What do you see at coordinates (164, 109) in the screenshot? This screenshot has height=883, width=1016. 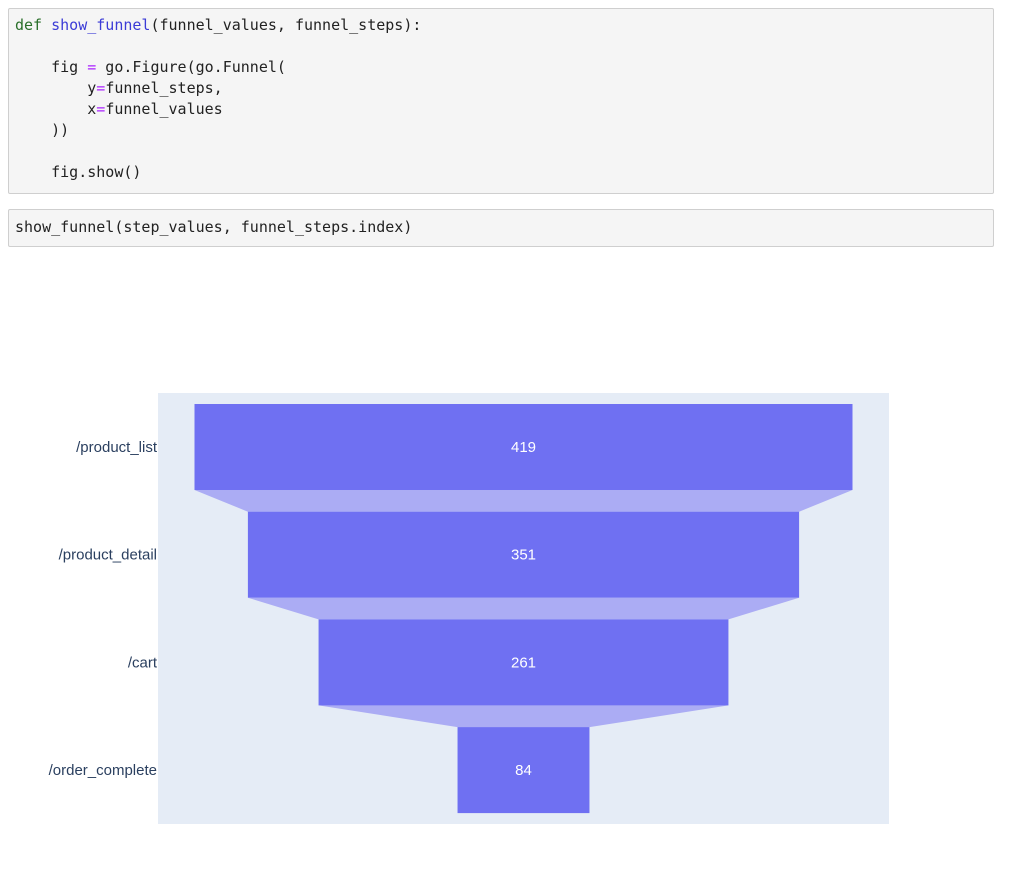 I see `code-token: funnel_values` at bounding box center [164, 109].